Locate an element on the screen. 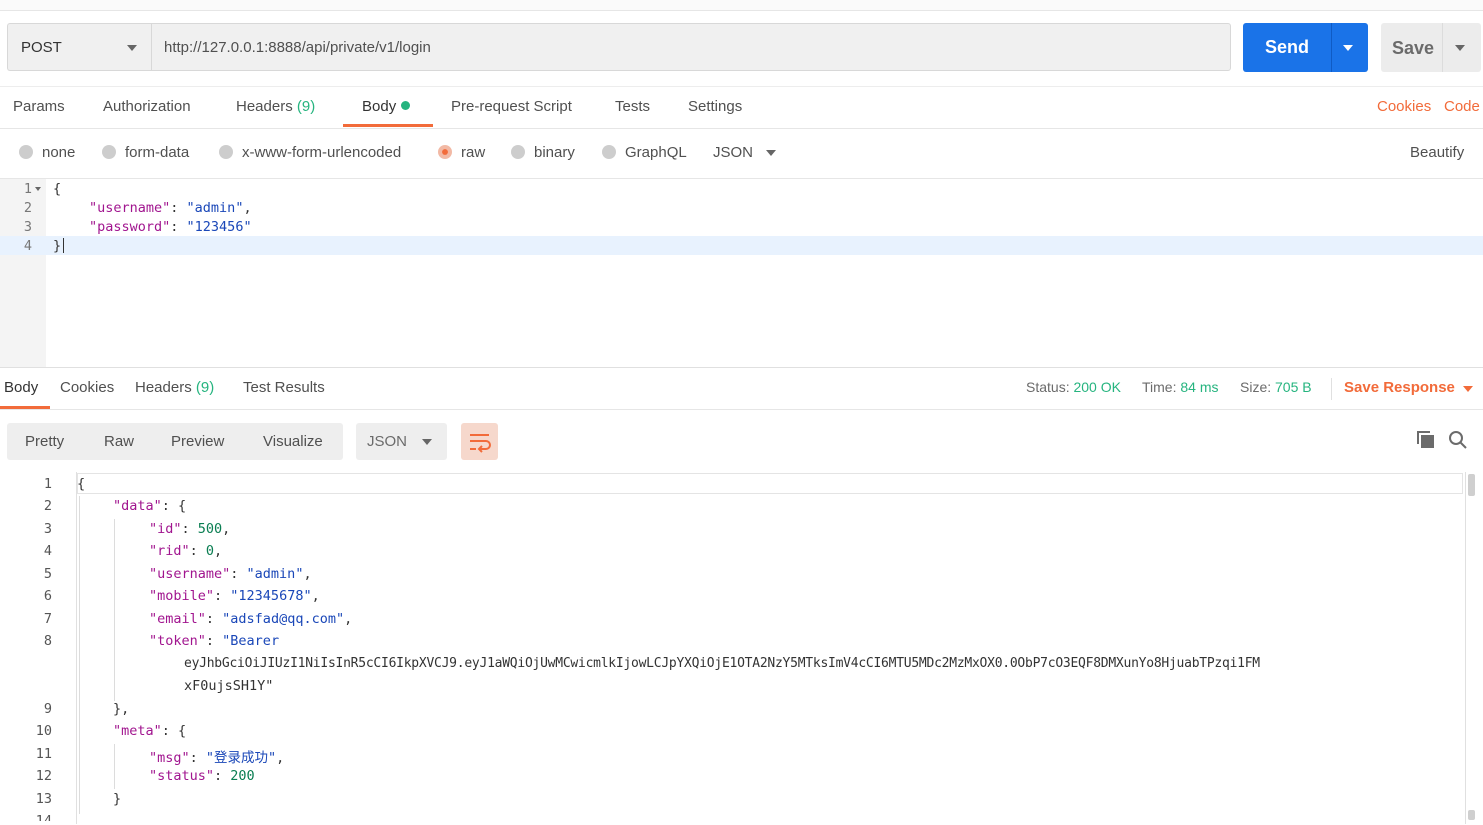  time-label: Time: is located at coordinates (1159, 387).